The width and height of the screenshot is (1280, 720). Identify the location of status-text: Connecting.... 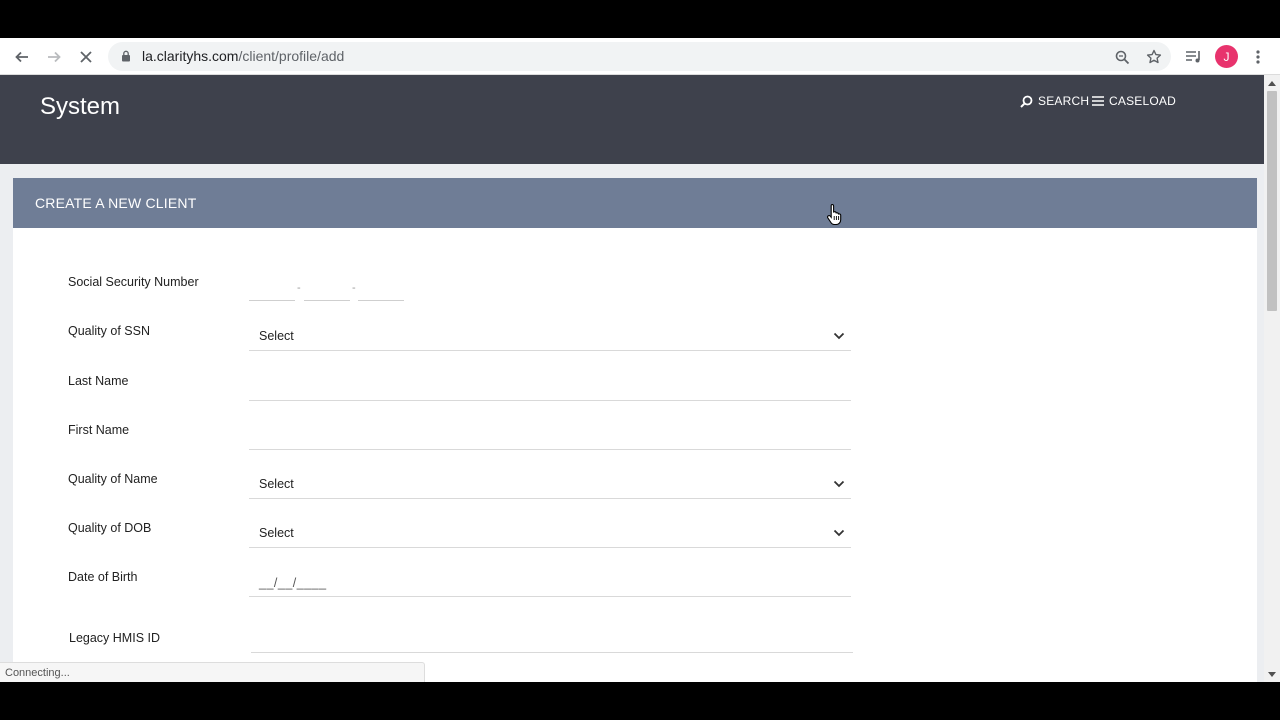
(37, 673).